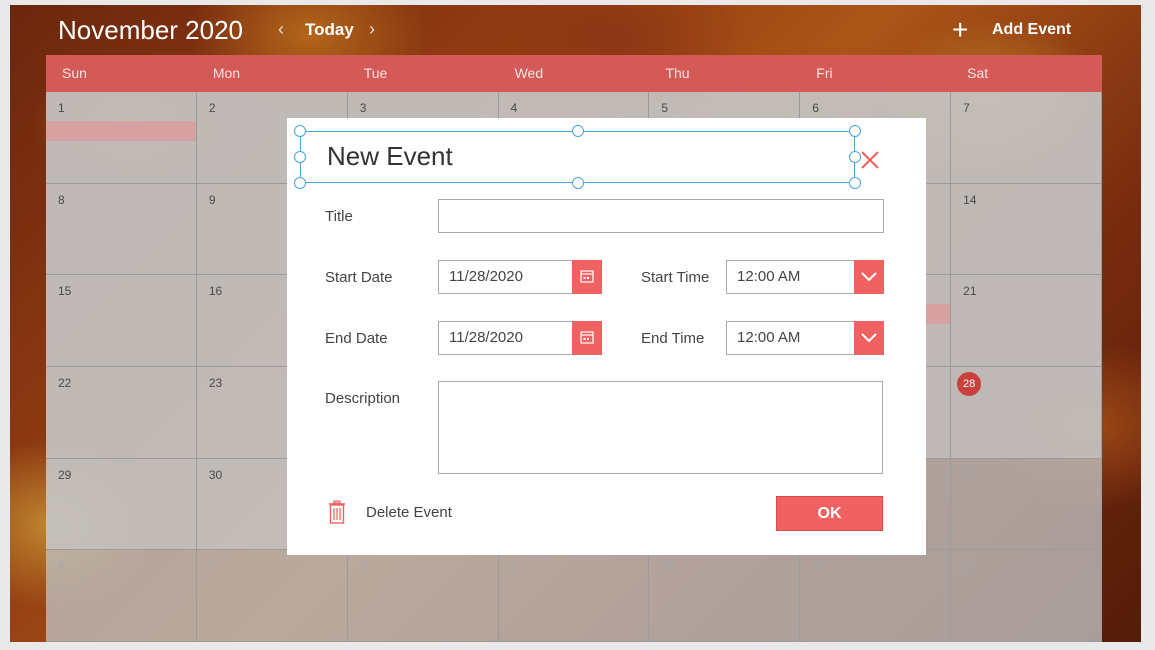 Image resolution: width=1155 pixels, height=650 pixels. I want to click on start-time-value: 12:00 AM, so click(769, 276).